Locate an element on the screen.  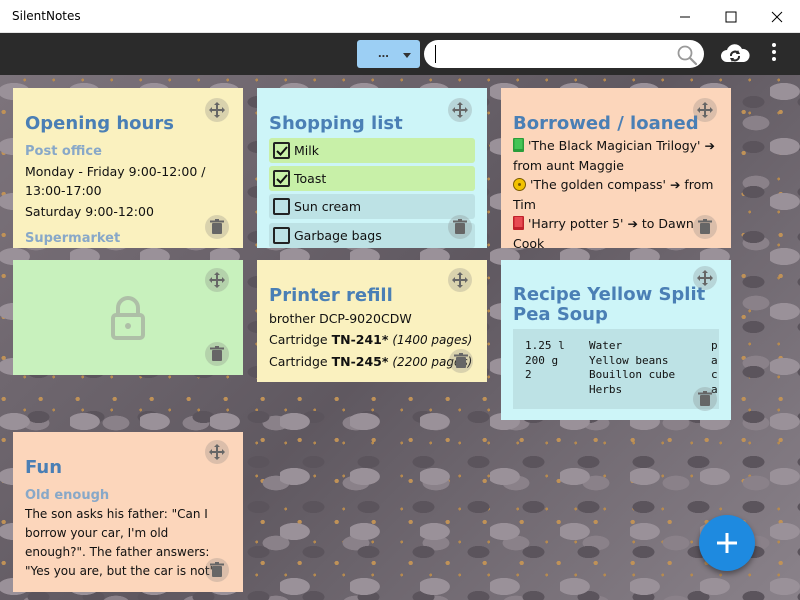
checklist-item: Sun cream is located at coordinates (372, 206).